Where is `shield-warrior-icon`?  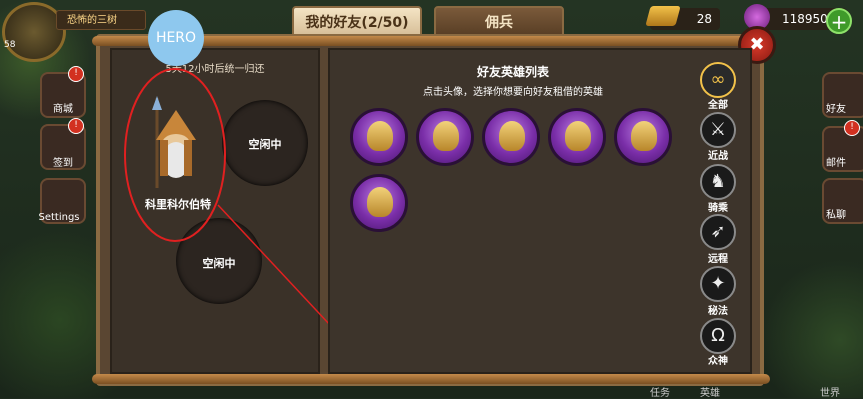 shield-warrior-icon is located at coordinates (446, 136).